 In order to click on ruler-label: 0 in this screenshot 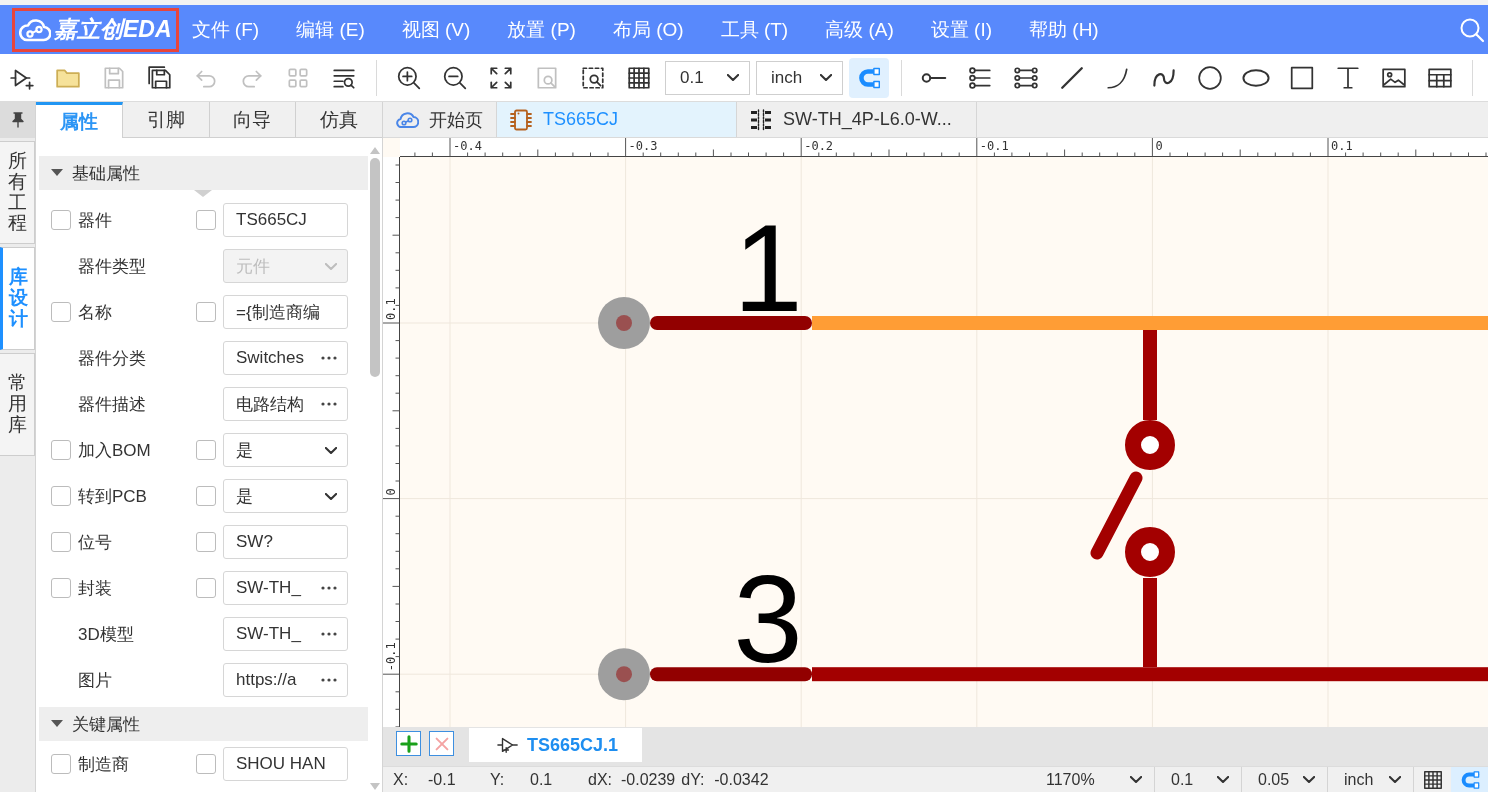, I will do `click(1159, 146)`.